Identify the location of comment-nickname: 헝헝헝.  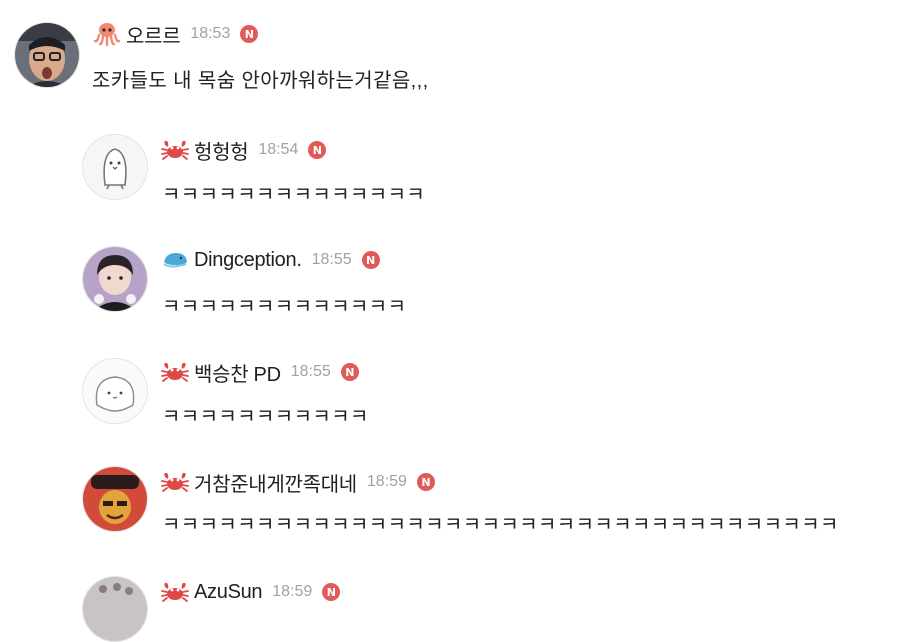
(221, 150).